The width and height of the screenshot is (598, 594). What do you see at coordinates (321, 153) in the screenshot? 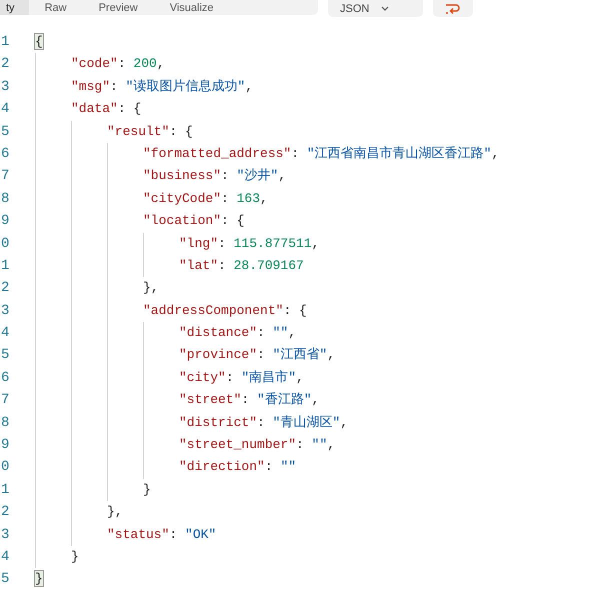
I see `code-line: "formatted_address": "江西省南昌市青山湖区香江路",` at bounding box center [321, 153].